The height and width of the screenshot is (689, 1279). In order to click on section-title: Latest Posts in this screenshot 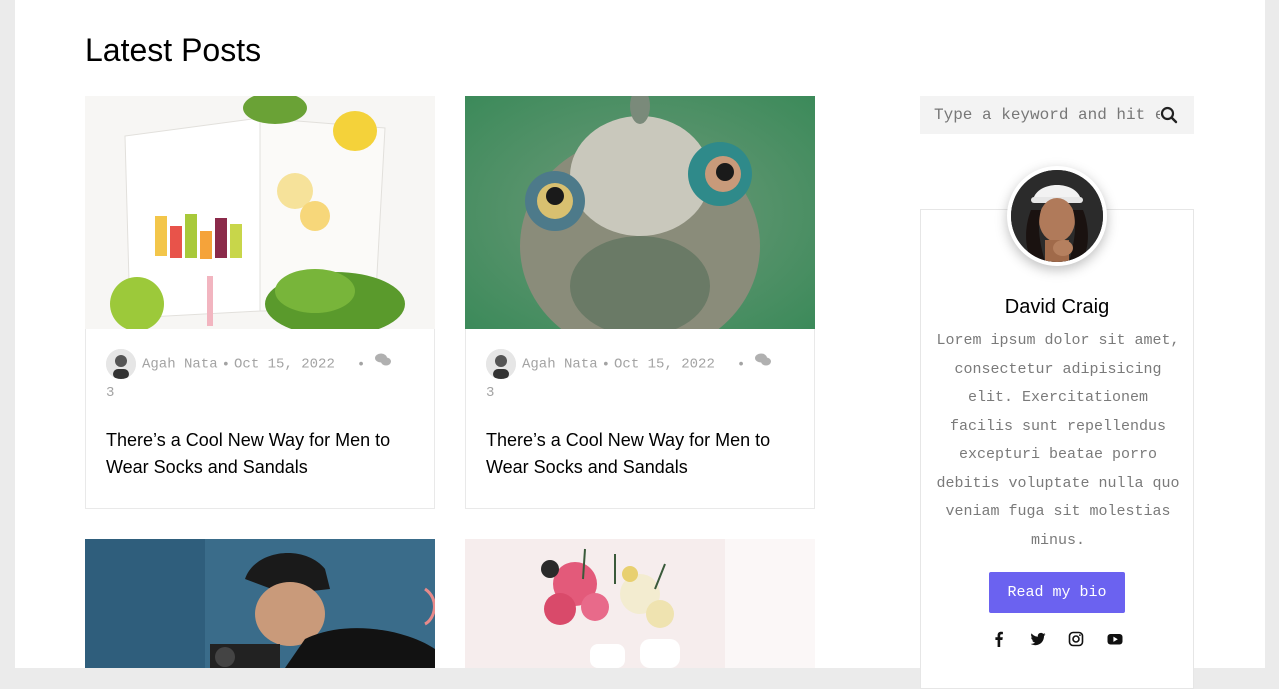, I will do `click(173, 50)`.